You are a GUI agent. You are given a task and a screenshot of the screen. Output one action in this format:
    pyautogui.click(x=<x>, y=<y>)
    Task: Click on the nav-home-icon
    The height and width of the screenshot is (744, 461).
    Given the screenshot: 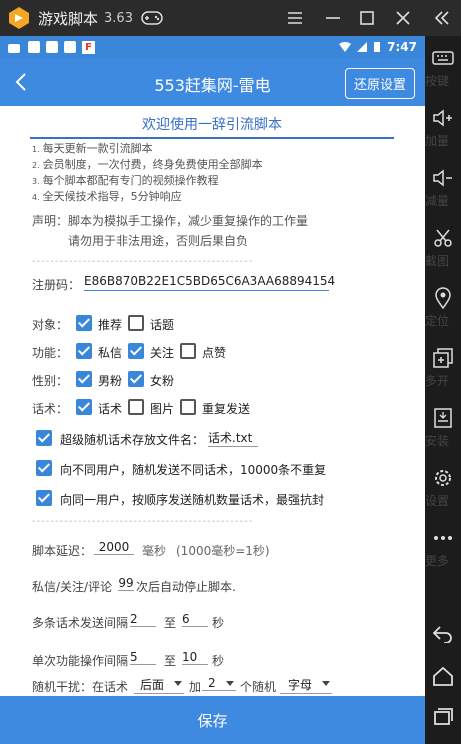 What is the action you would take?
    pyautogui.click(x=443, y=676)
    